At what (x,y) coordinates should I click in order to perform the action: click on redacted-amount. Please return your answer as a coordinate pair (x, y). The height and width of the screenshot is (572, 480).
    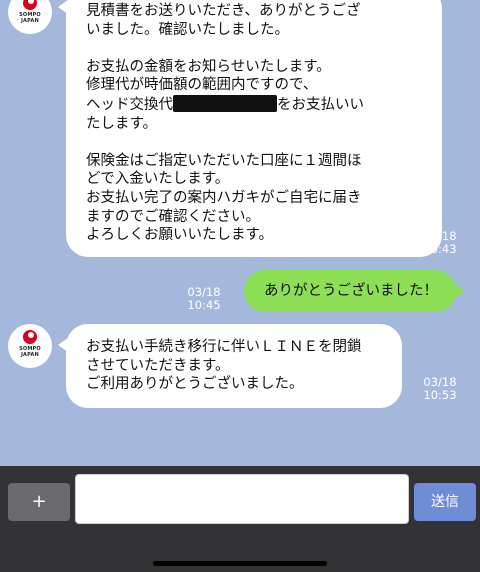
    Looking at the image, I should click on (225, 103).